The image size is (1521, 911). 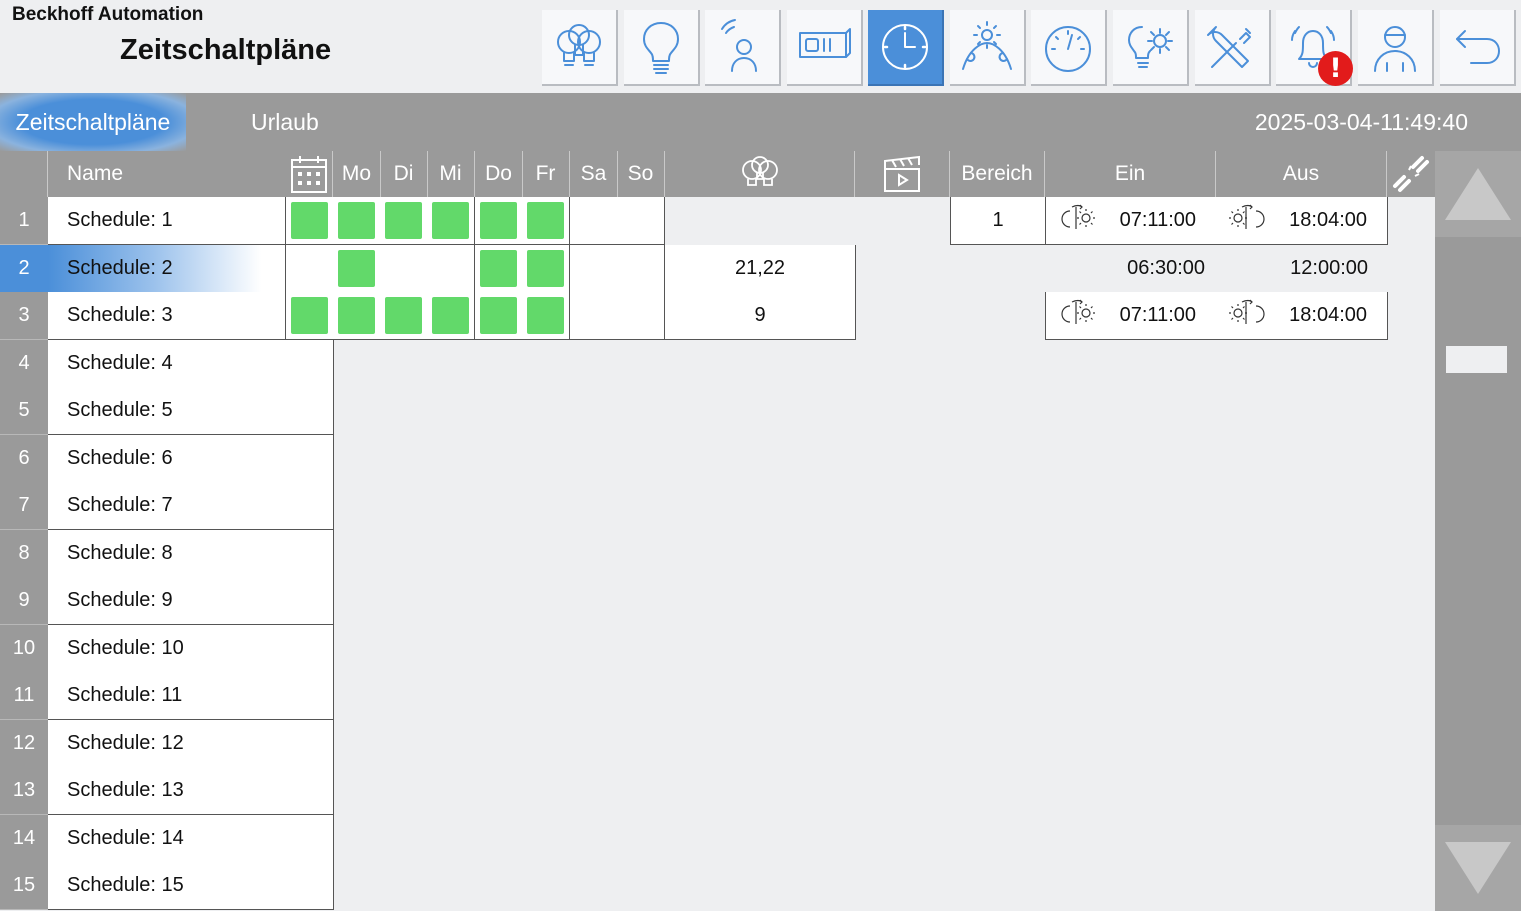 What do you see at coordinates (1151, 48) in the screenshot?
I see `nav-light-settings-button` at bounding box center [1151, 48].